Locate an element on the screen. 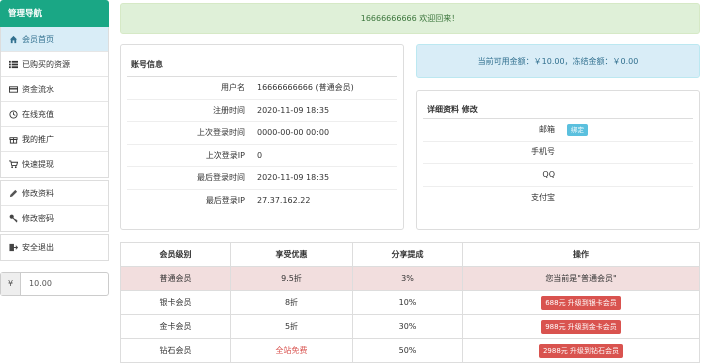 This screenshot has height=363, width=701. info-label: 用户名 is located at coordinates (233, 87).